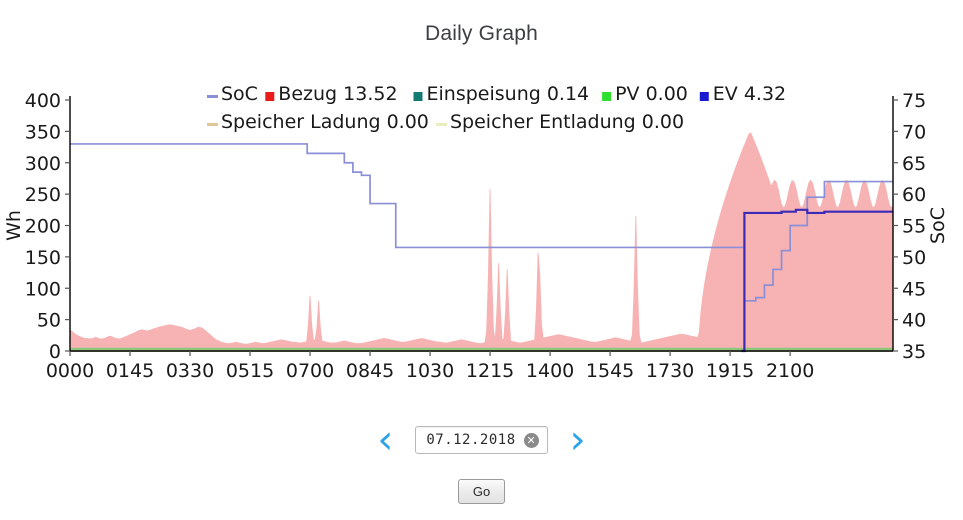  Describe the element at coordinates (190, 371) in the screenshot. I see `x-tick-label: 0330` at that location.